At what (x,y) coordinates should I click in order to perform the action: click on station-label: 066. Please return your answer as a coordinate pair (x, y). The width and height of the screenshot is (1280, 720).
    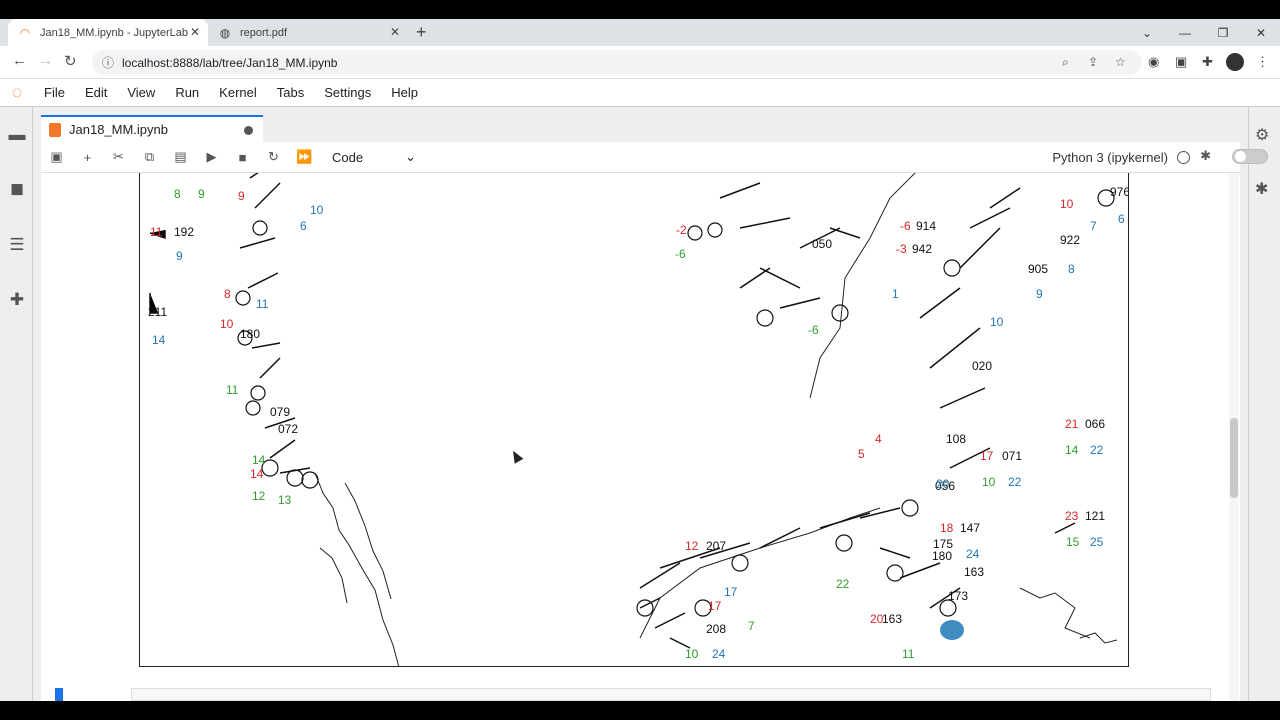
    Looking at the image, I should click on (1095, 424).